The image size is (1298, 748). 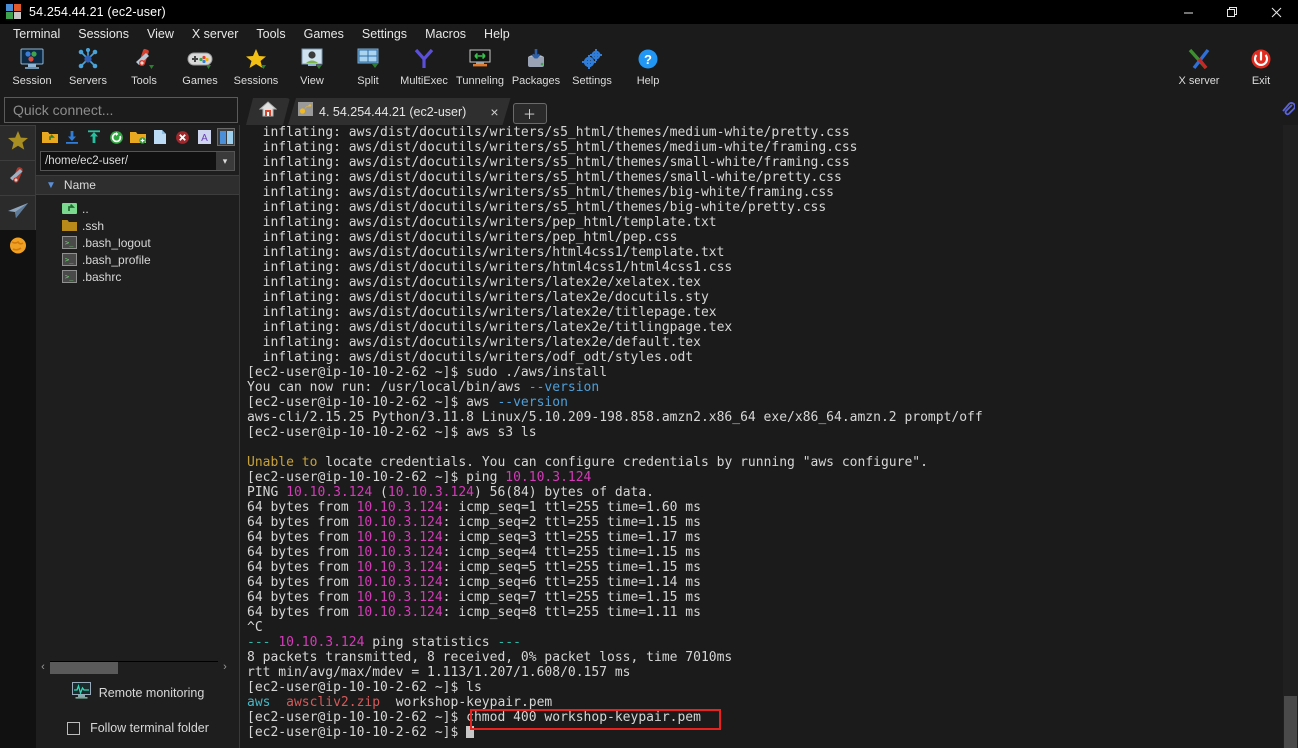 I want to click on rail-favorites, so click(x=18, y=143).